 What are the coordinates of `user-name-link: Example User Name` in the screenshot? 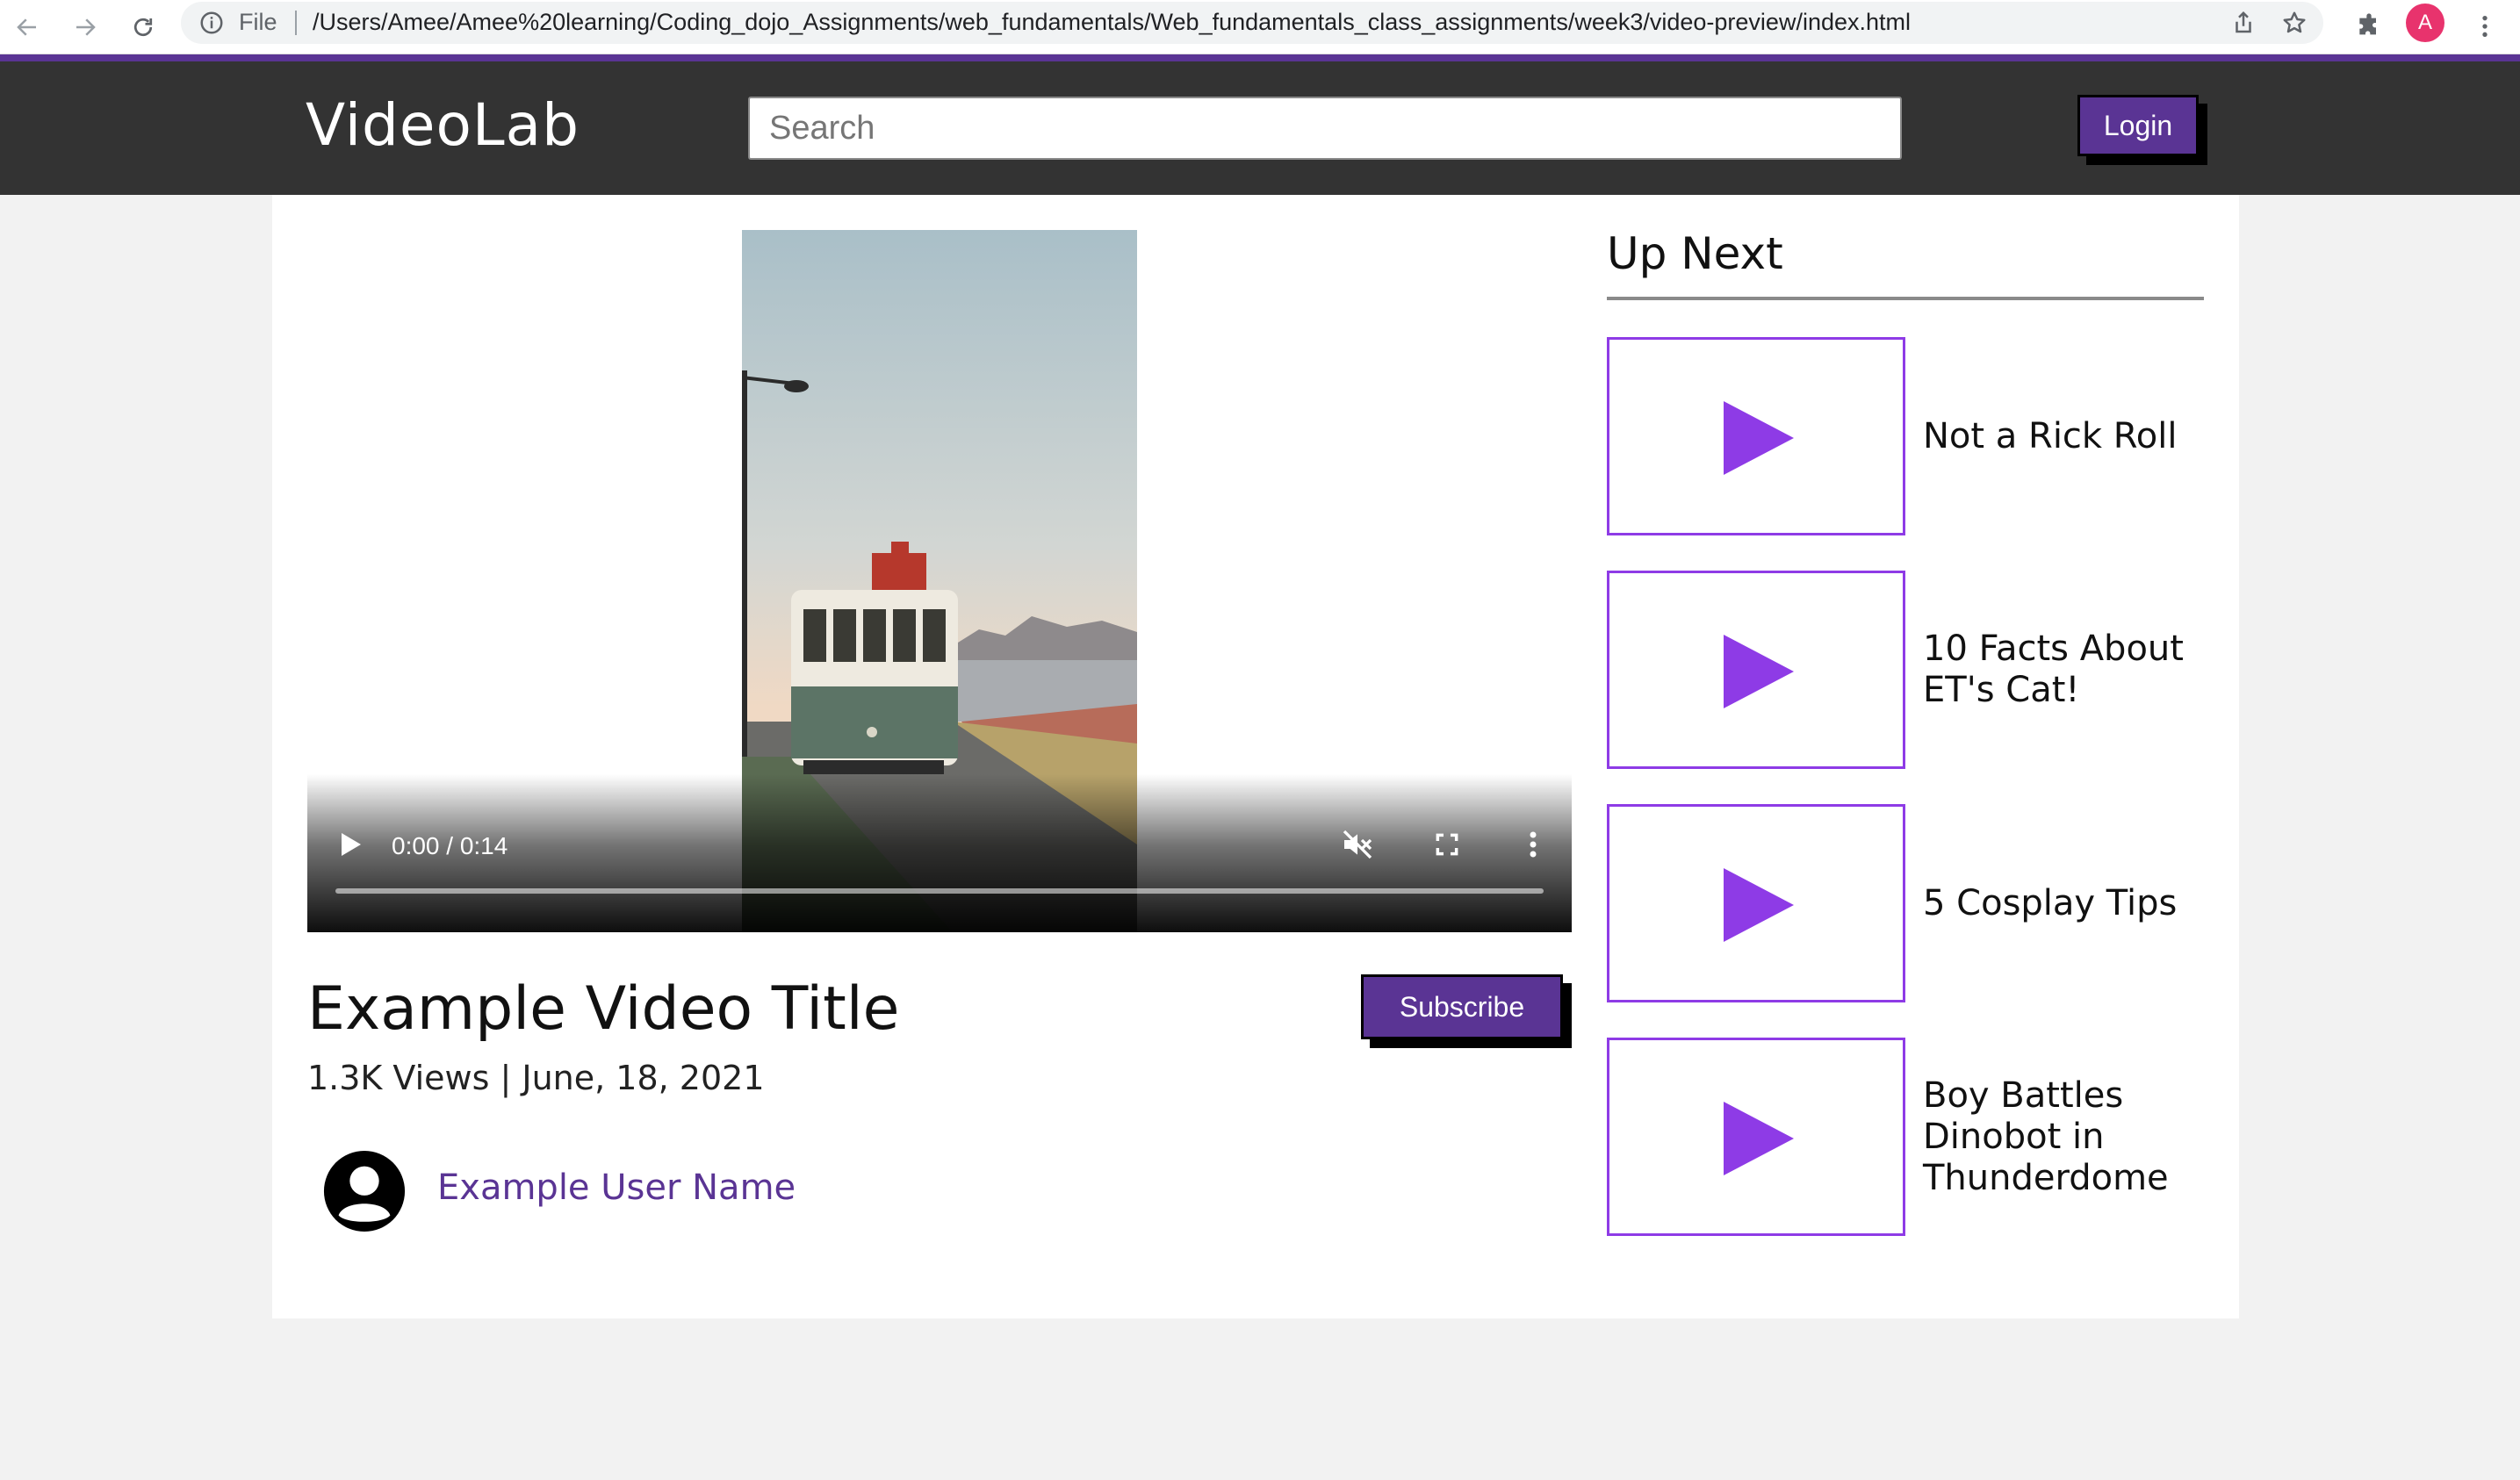 It's located at (616, 1187).